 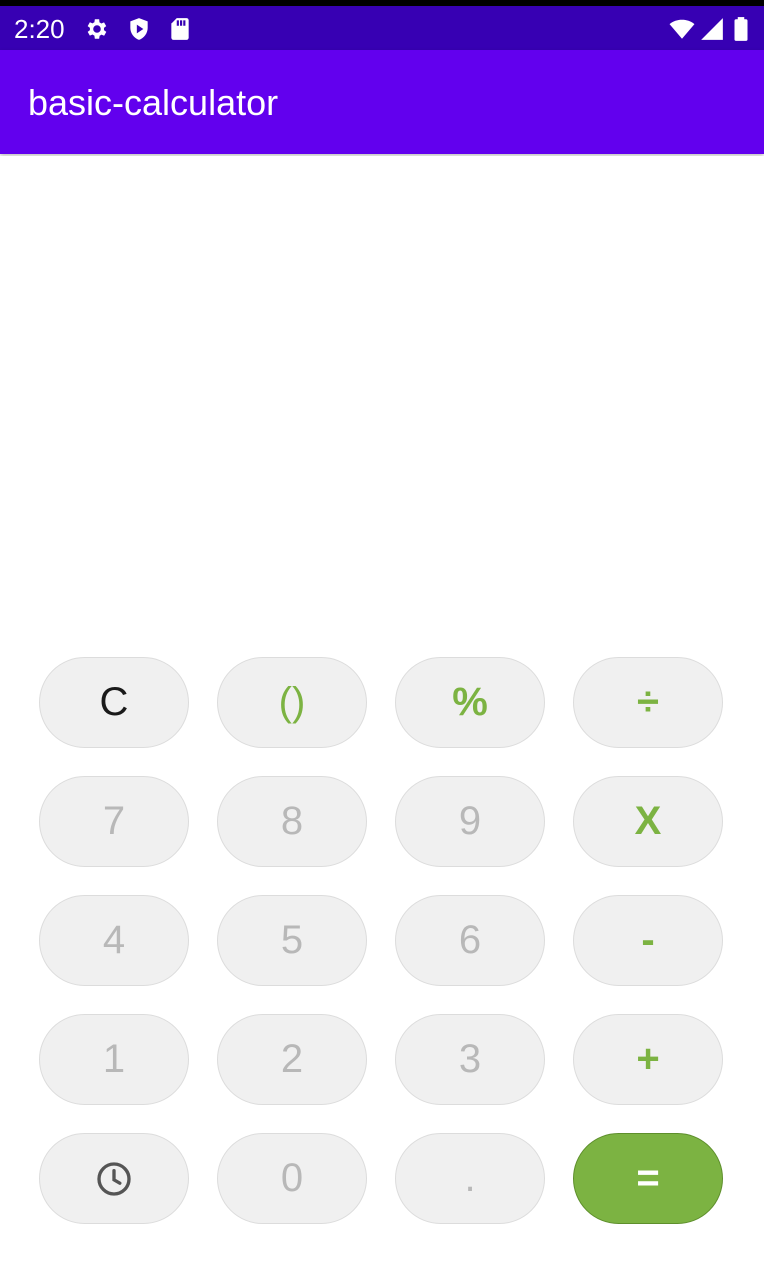 What do you see at coordinates (114, 821) in the screenshot?
I see `digit-7-button: 7` at bounding box center [114, 821].